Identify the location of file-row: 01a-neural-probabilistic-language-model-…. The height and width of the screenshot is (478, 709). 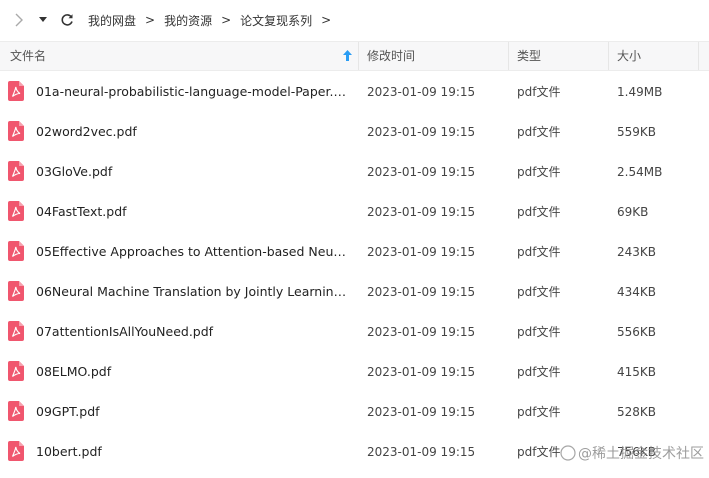
(354, 92).